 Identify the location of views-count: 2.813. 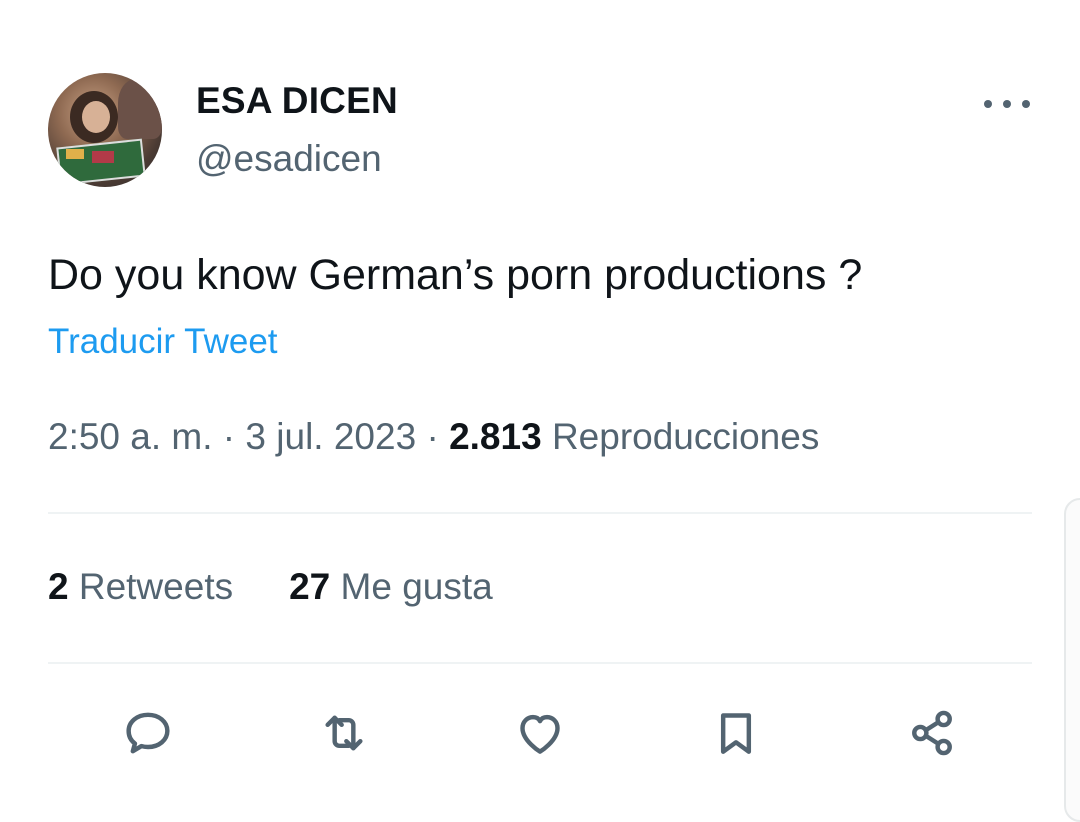
(495, 436).